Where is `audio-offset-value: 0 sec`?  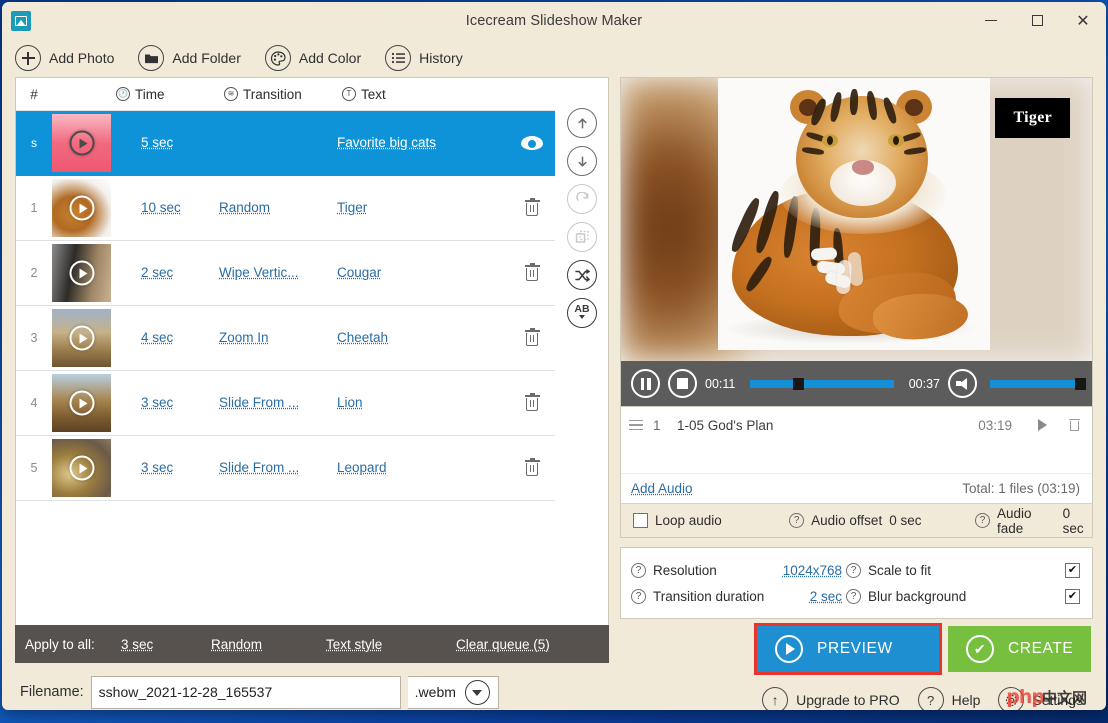
audio-offset-value: 0 sec is located at coordinates (905, 520).